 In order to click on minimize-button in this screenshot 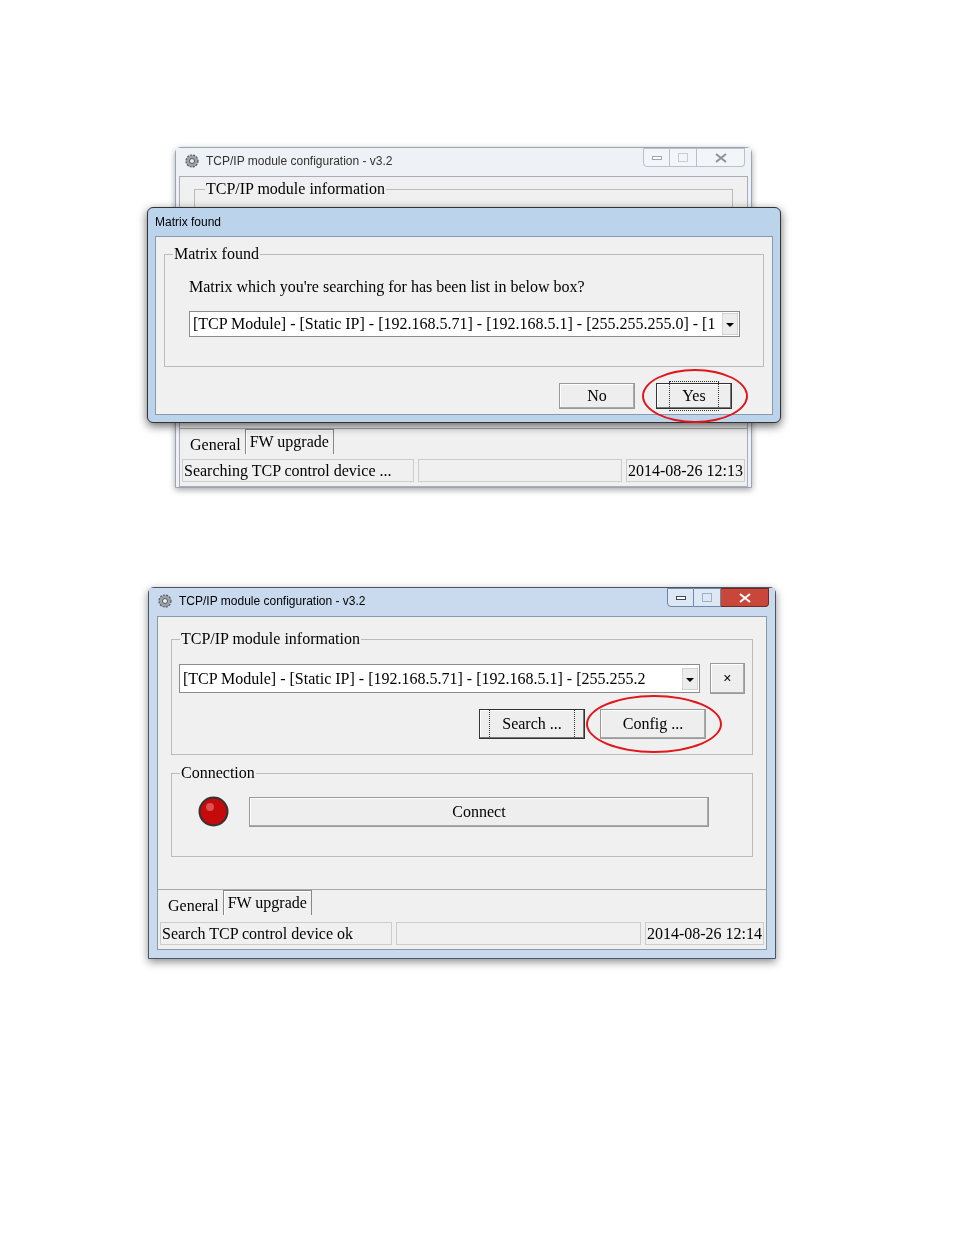, I will do `click(680, 597)`.